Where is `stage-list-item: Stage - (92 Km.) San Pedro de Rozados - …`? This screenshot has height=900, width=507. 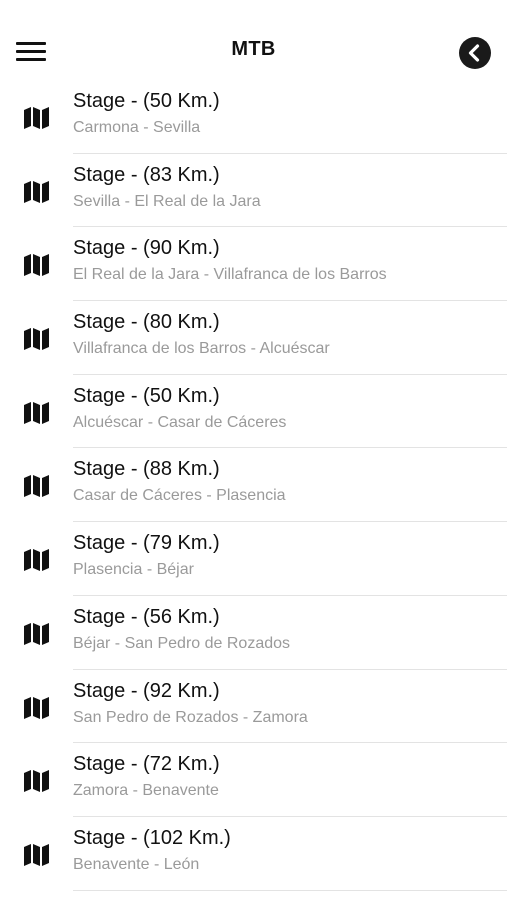
stage-list-item: Stage - (92 Km.) San Pedro de Rozados - … is located at coordinates (253, 707).